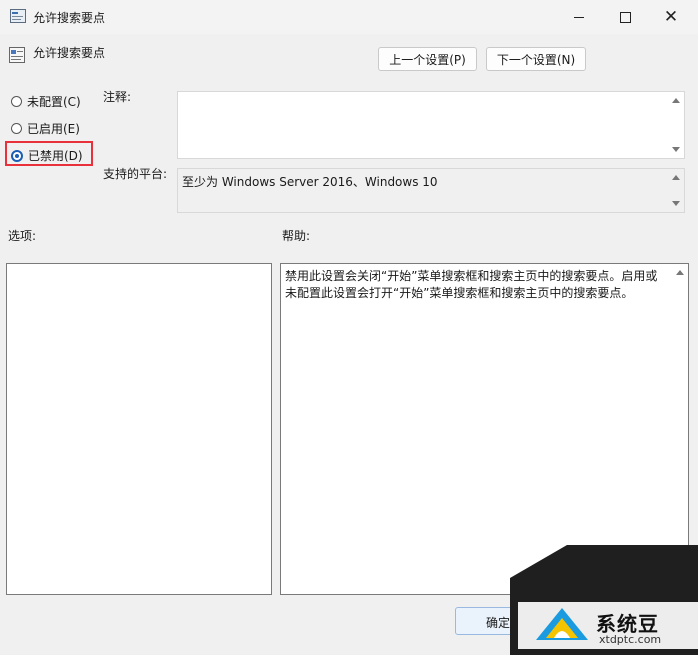  I want to click on minimize-icon, so click(579, 17).